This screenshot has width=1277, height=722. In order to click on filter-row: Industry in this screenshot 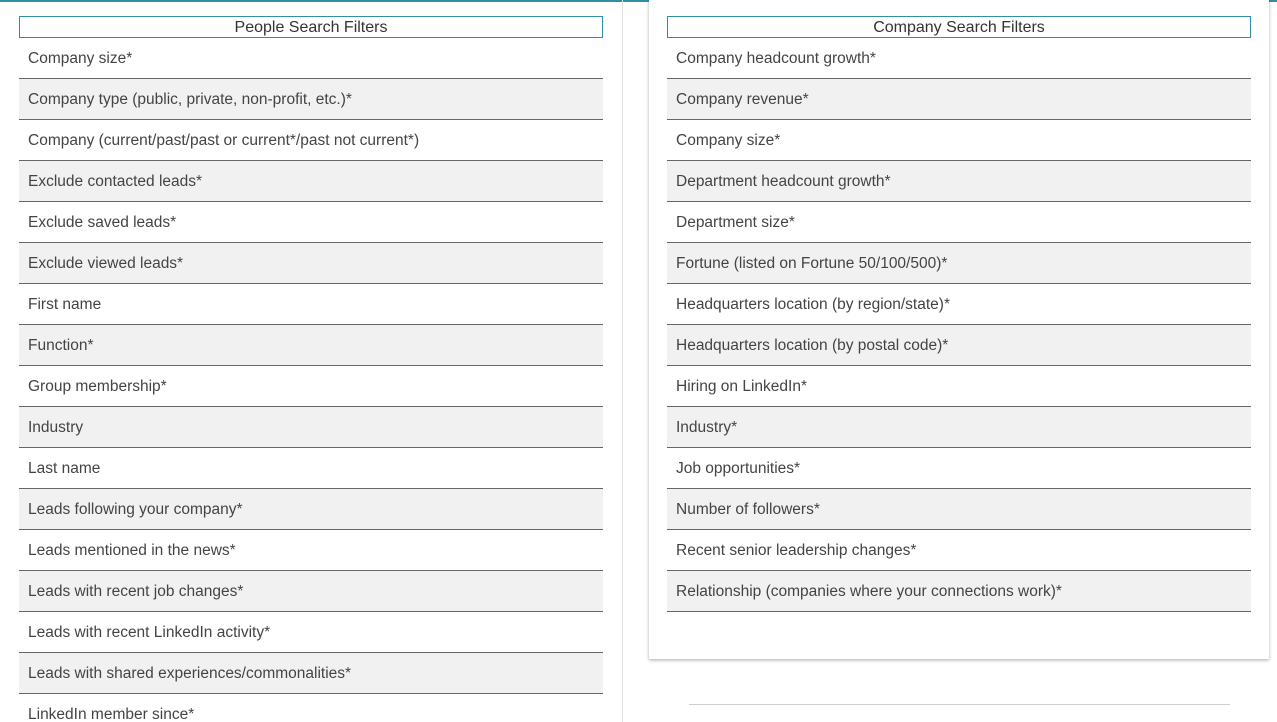, I will do `click(311, 427)`.